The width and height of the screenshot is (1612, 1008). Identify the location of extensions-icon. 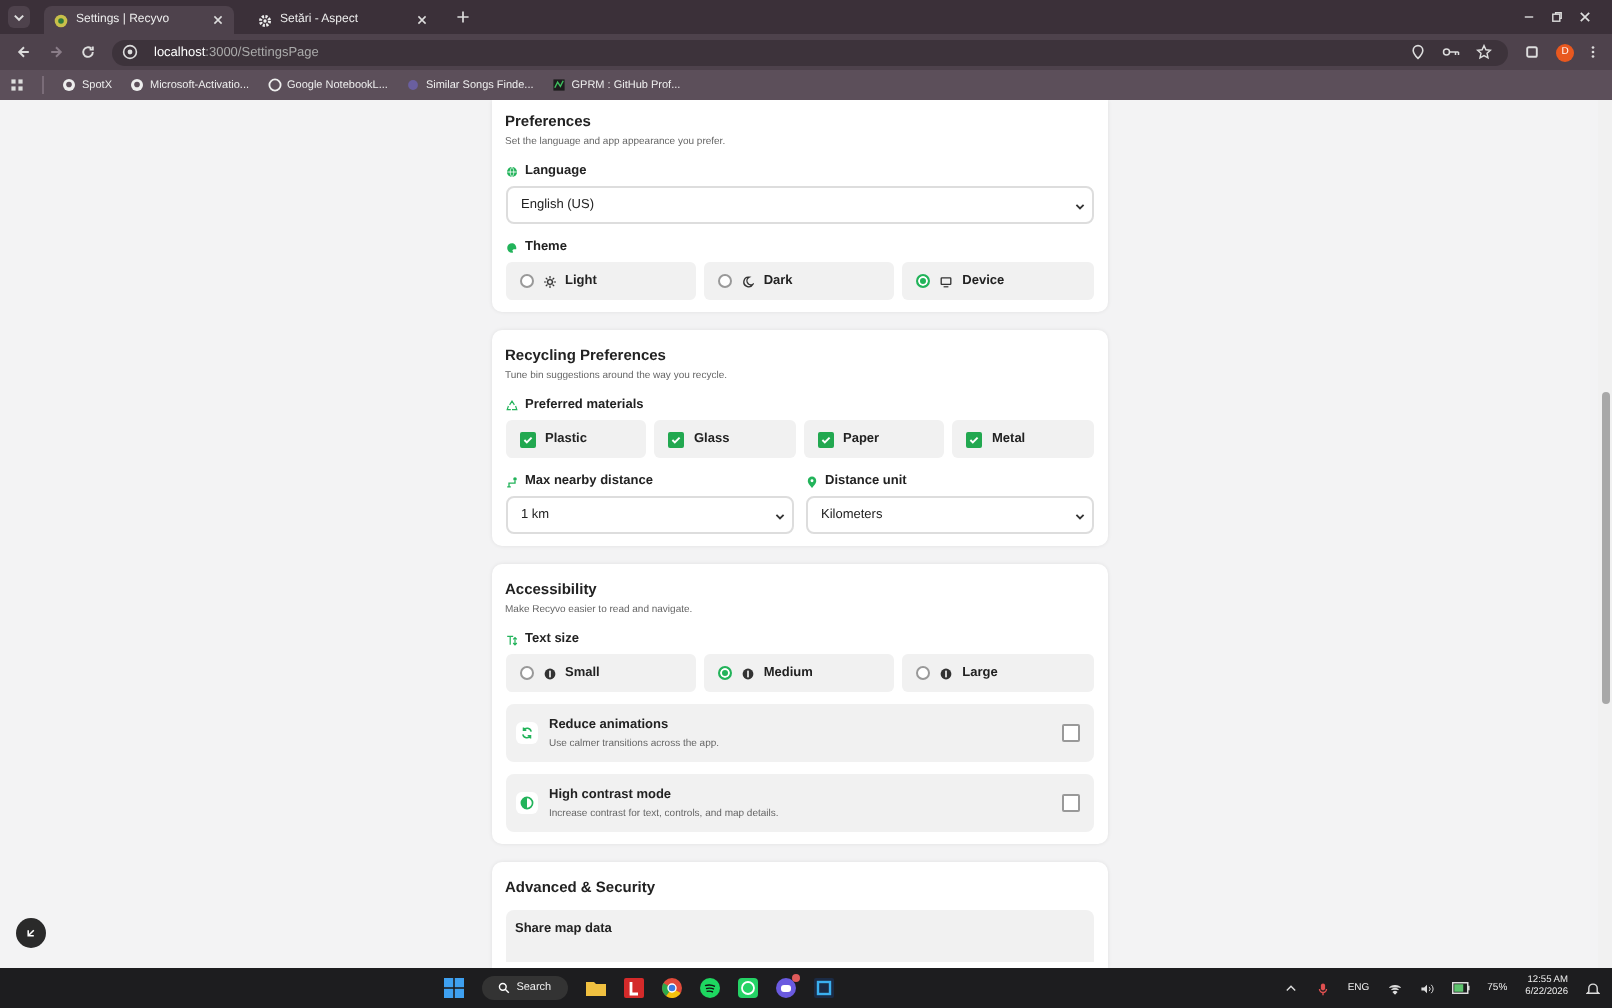
(1532, 52).